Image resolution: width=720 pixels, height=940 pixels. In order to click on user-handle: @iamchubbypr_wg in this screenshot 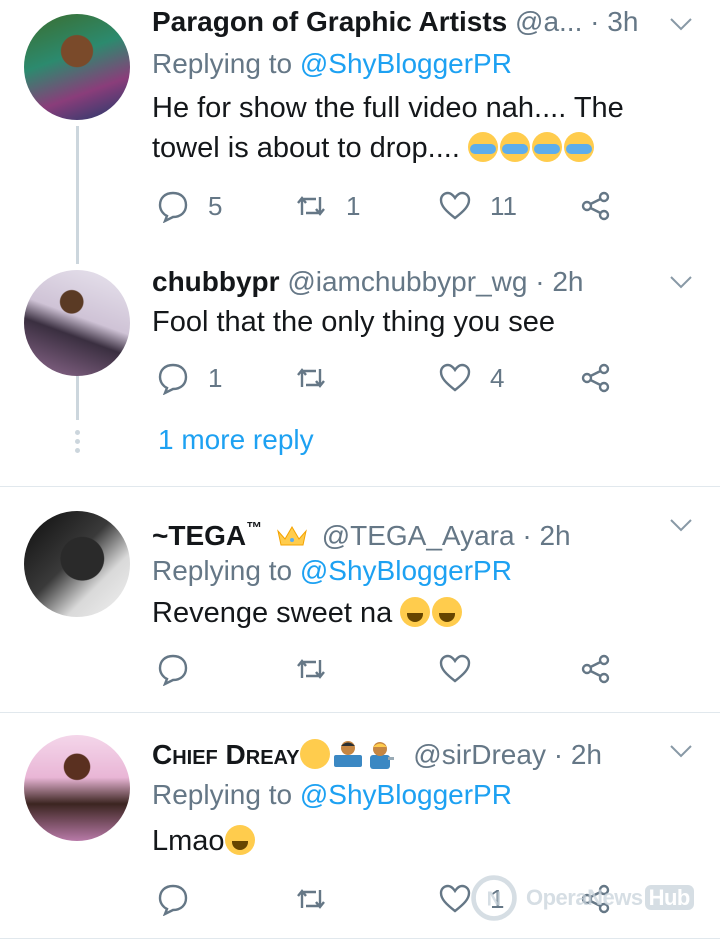, I will do `click(407, 281)`.